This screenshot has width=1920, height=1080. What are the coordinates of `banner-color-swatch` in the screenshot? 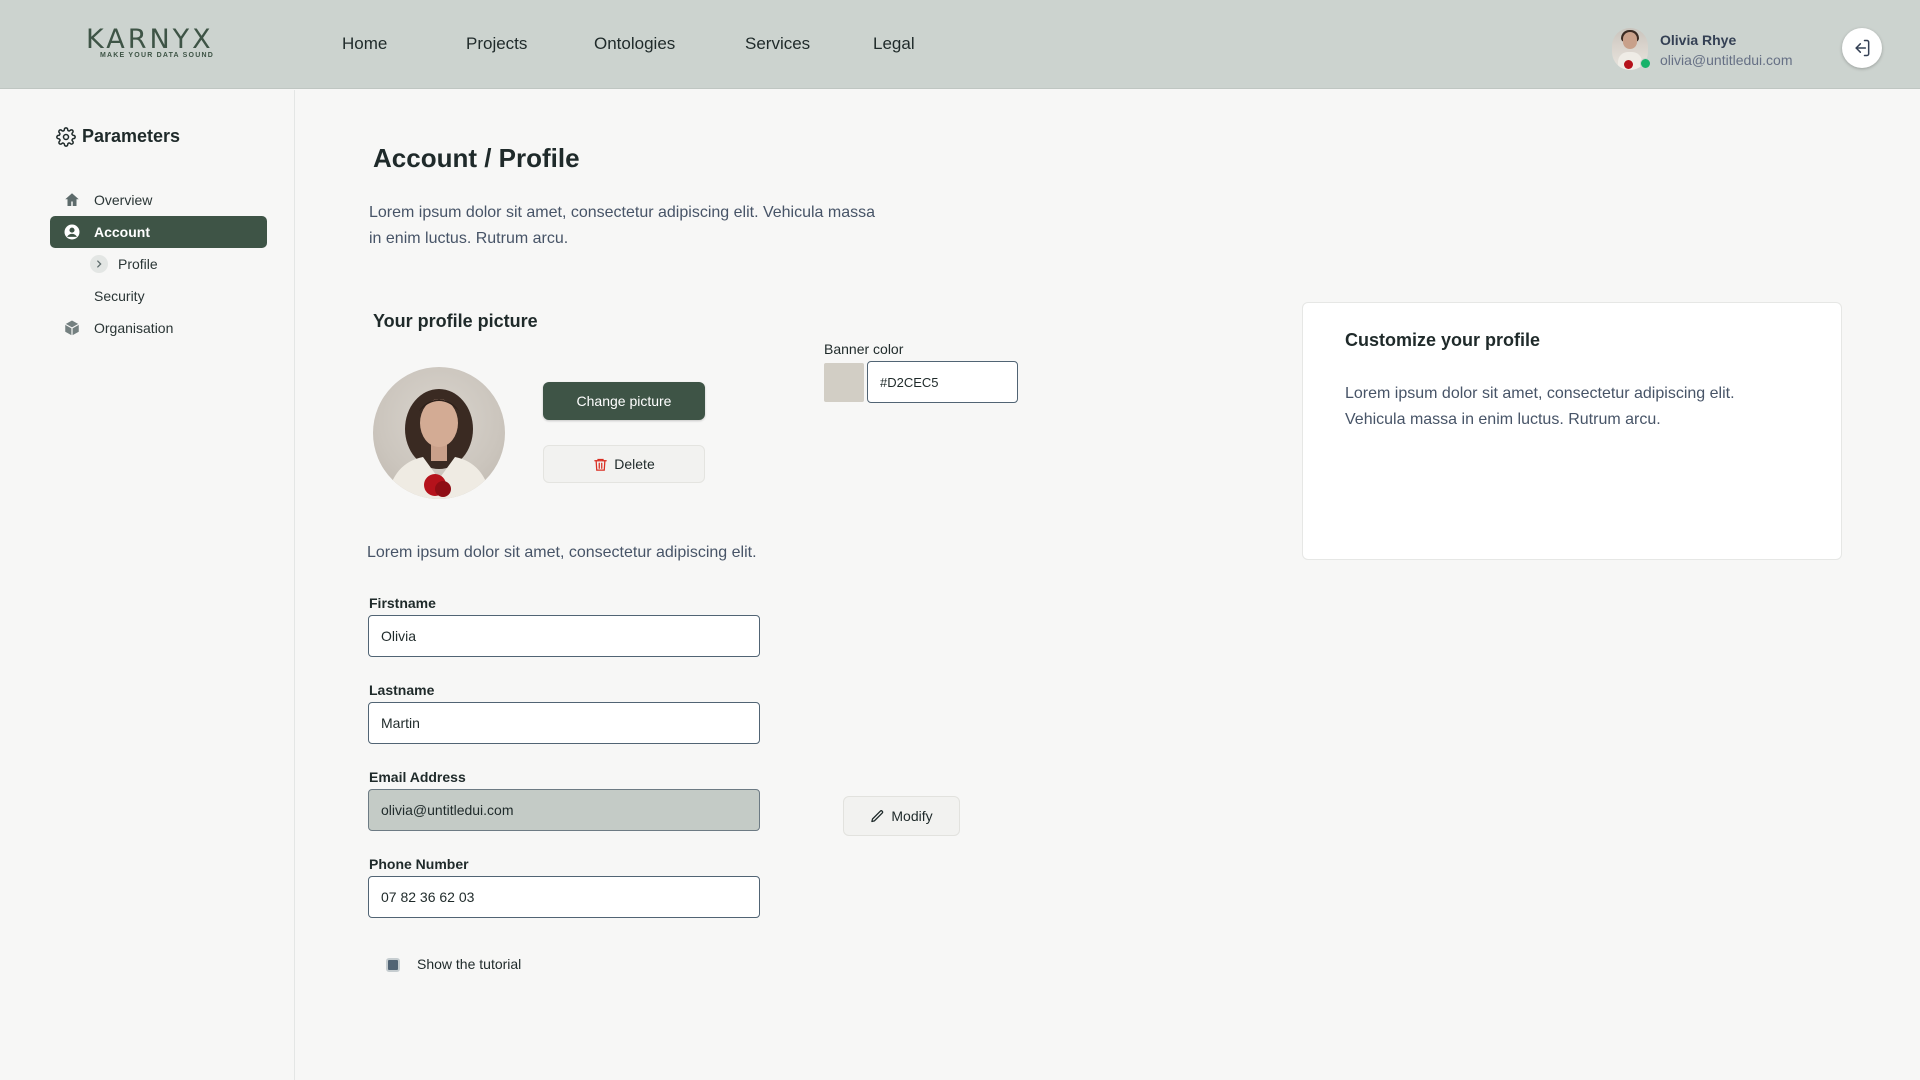 It's located at (844, 382).